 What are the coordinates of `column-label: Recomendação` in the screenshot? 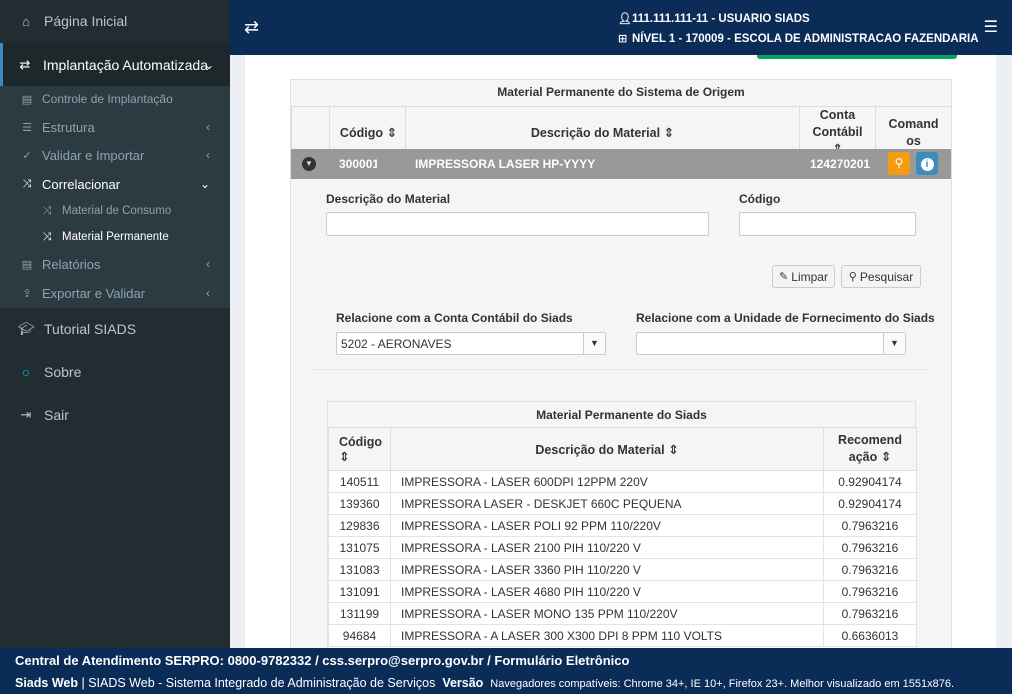 It's located at (870, 448).